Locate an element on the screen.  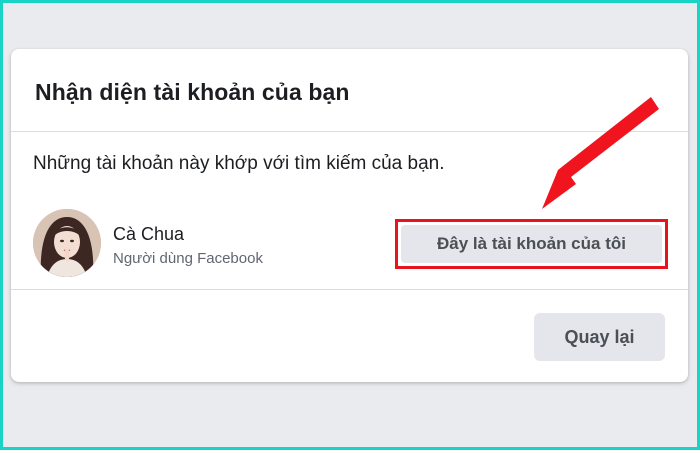
avatar-image is located at coordinates (67, 243).